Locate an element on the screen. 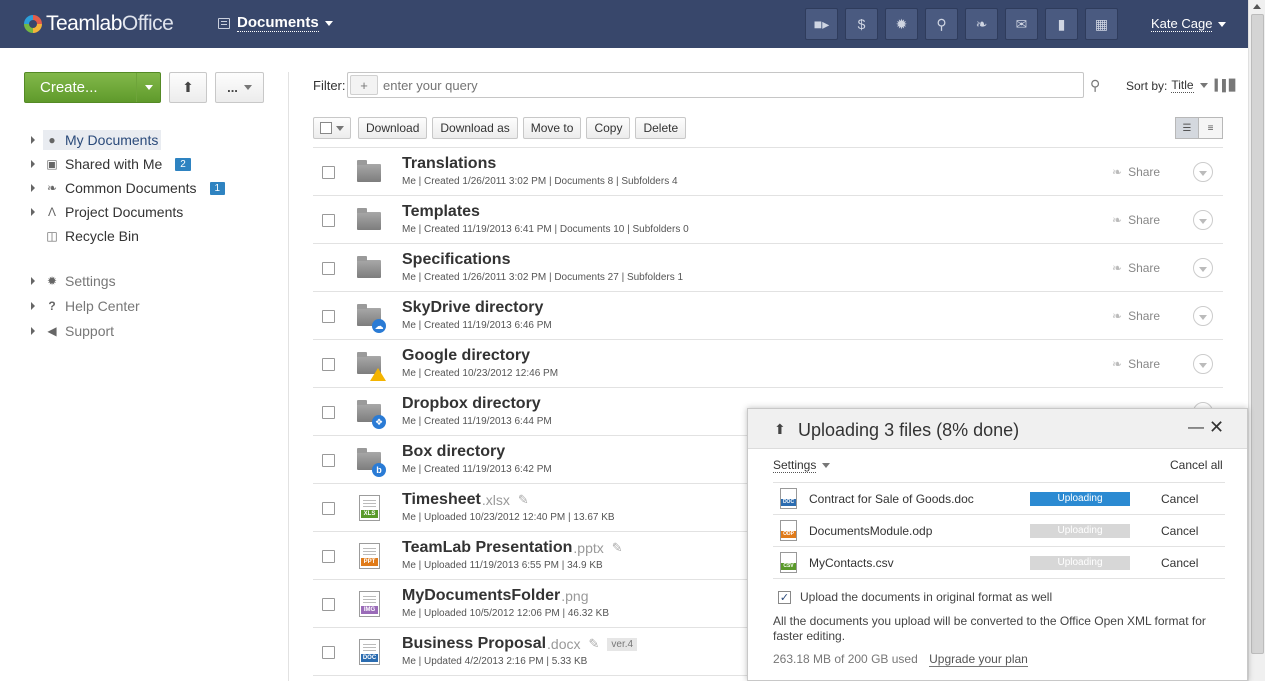 Image resolution: width=1265 pixels, height=681 pixels. sidebar-item-common-documents: ❧ Common Documents 1 is located at coordinates (127, 188).